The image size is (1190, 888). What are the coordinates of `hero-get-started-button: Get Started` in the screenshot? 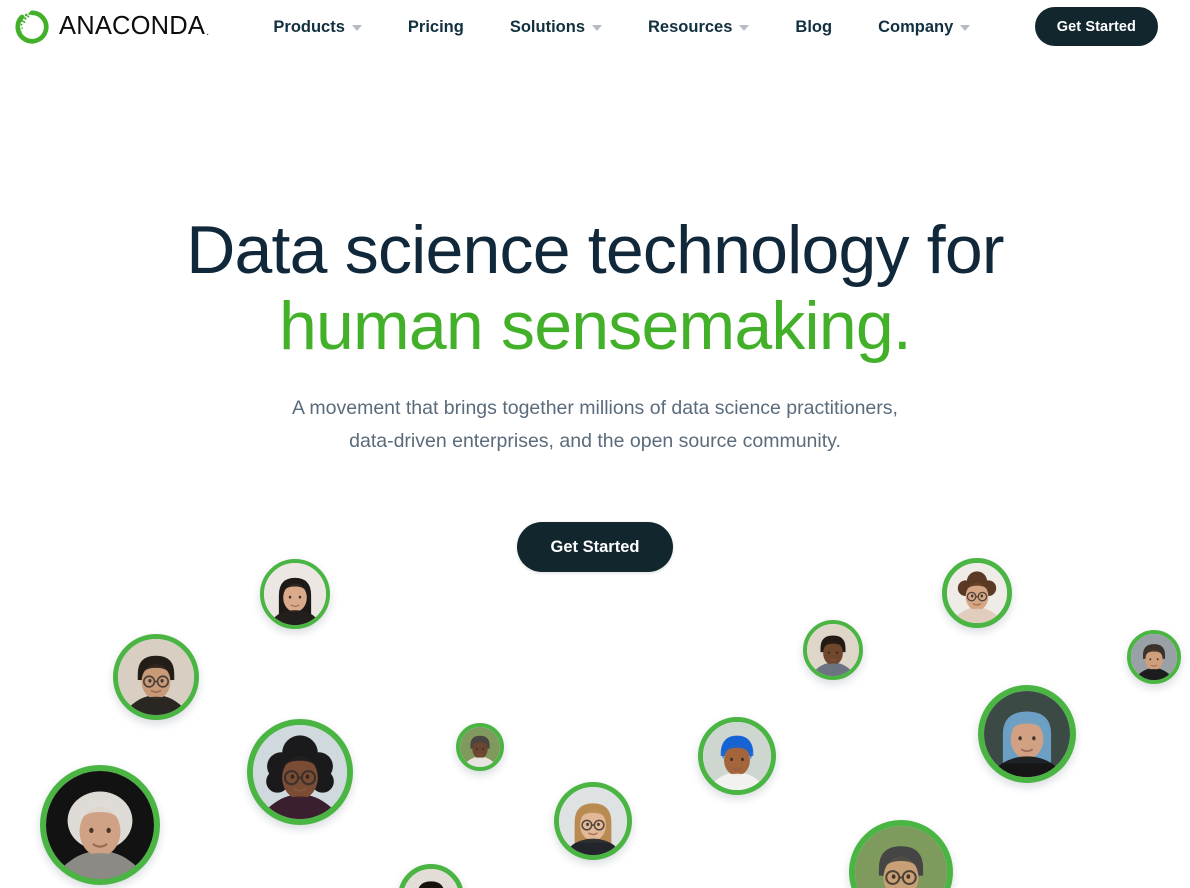 It's located at (595, 547).